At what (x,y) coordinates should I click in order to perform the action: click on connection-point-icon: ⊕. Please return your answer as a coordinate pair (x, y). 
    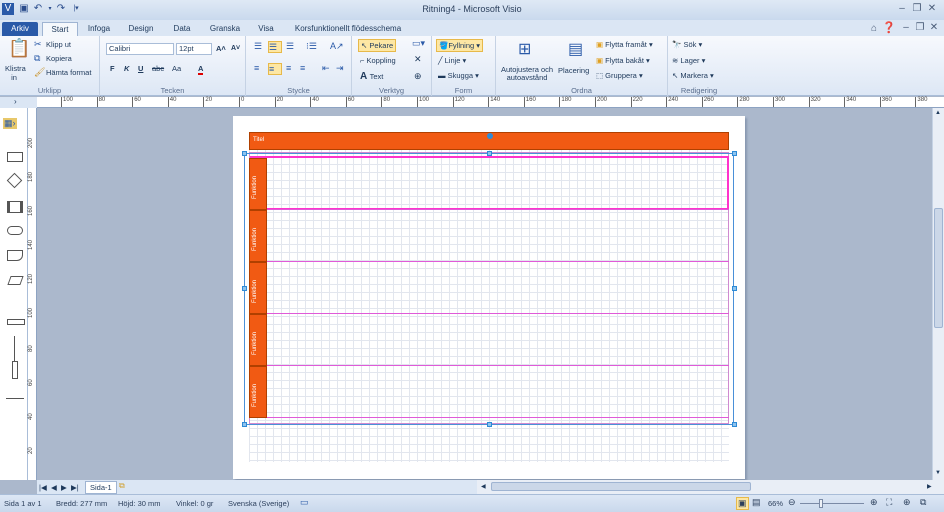
    Looking at the image, I should click on (418, 76).